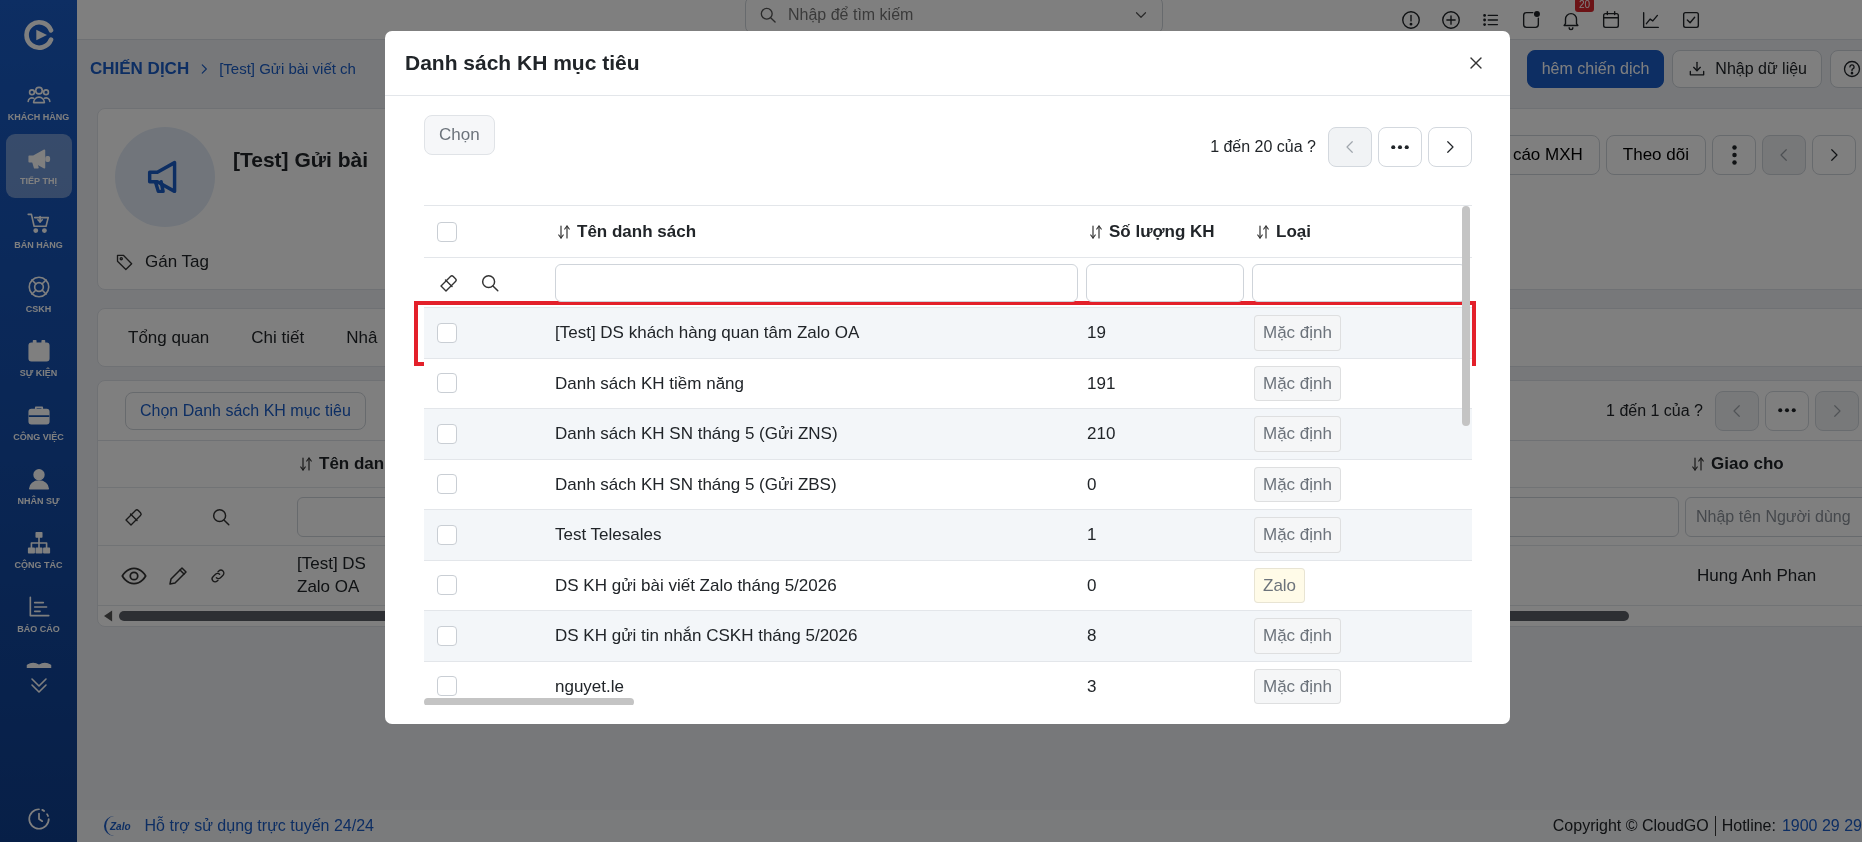 The height and width of the screenshot is (842, 1862). What do you see at coordinates (177, 262) in the screenshot?
I see `tag-link: Gán Tag` at bounding box center [177, 262].